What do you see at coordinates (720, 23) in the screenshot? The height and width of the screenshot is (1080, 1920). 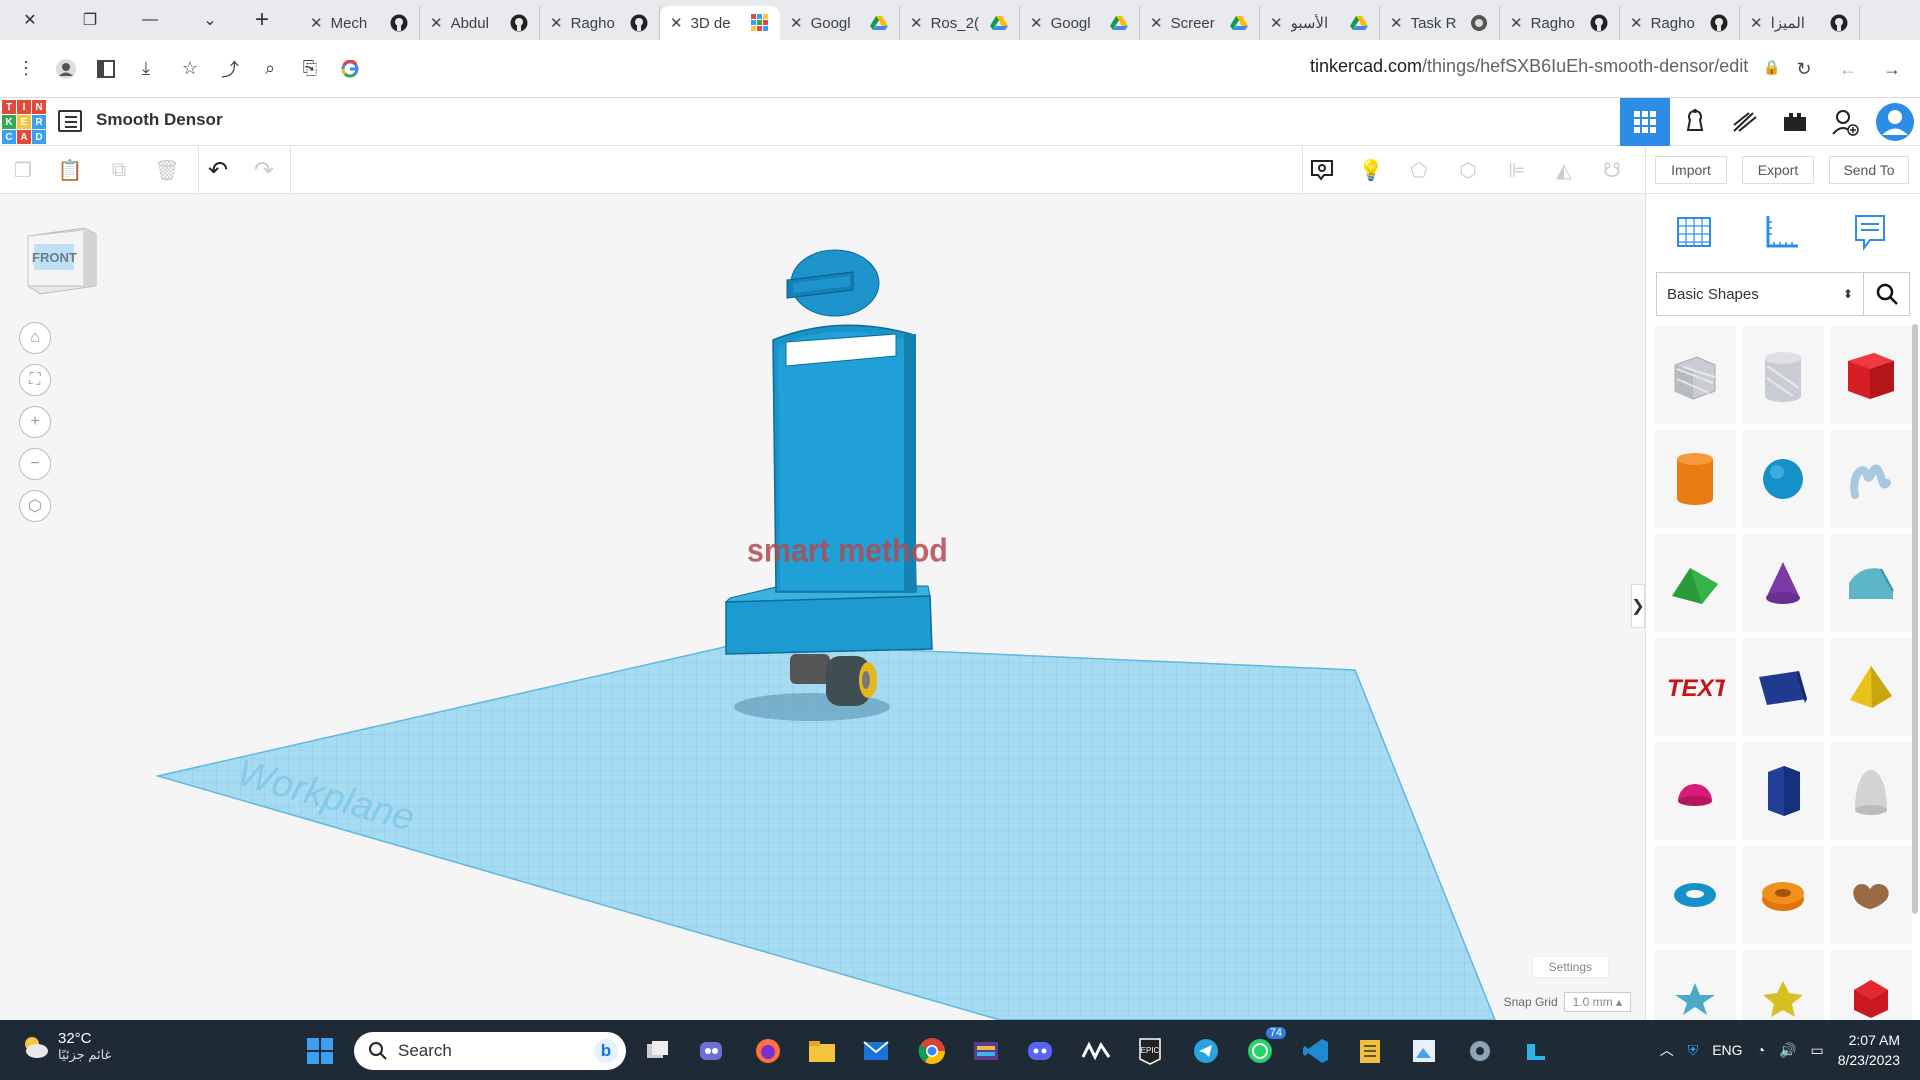 I see `browser-tab: ✕ 3D de` at bounding box center [720, 23].